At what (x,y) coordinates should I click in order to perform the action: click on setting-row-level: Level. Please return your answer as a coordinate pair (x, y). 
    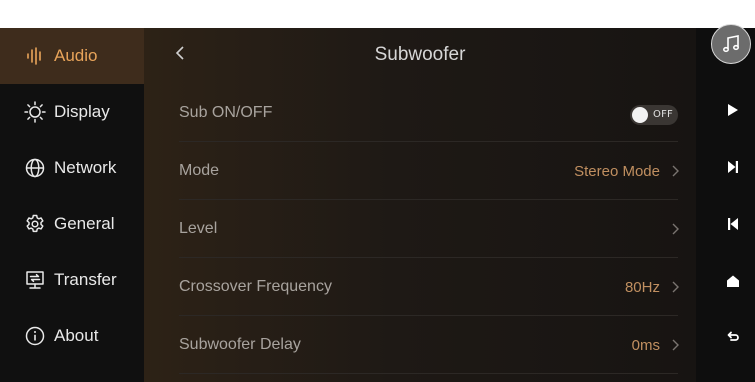
    Looking at the image, I should click on (420, 229).